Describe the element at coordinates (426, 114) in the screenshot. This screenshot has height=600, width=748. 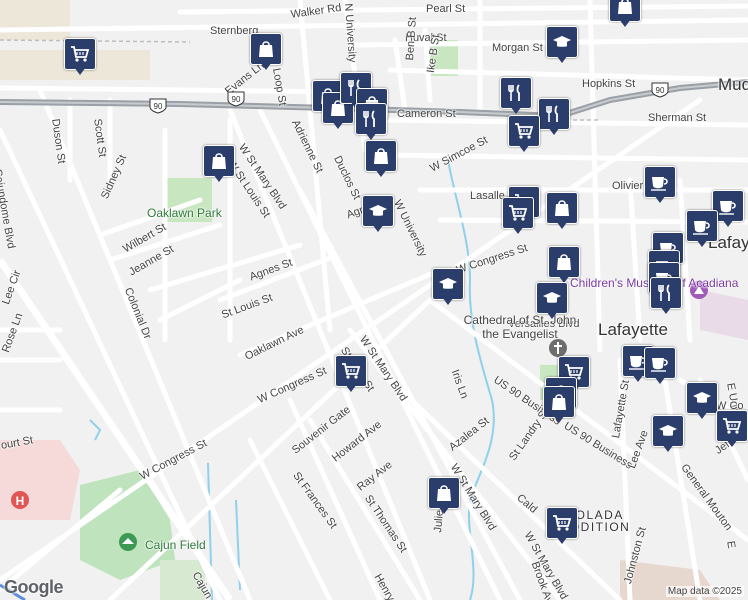
I see `label-cameron-st: Cameron St` at that location.